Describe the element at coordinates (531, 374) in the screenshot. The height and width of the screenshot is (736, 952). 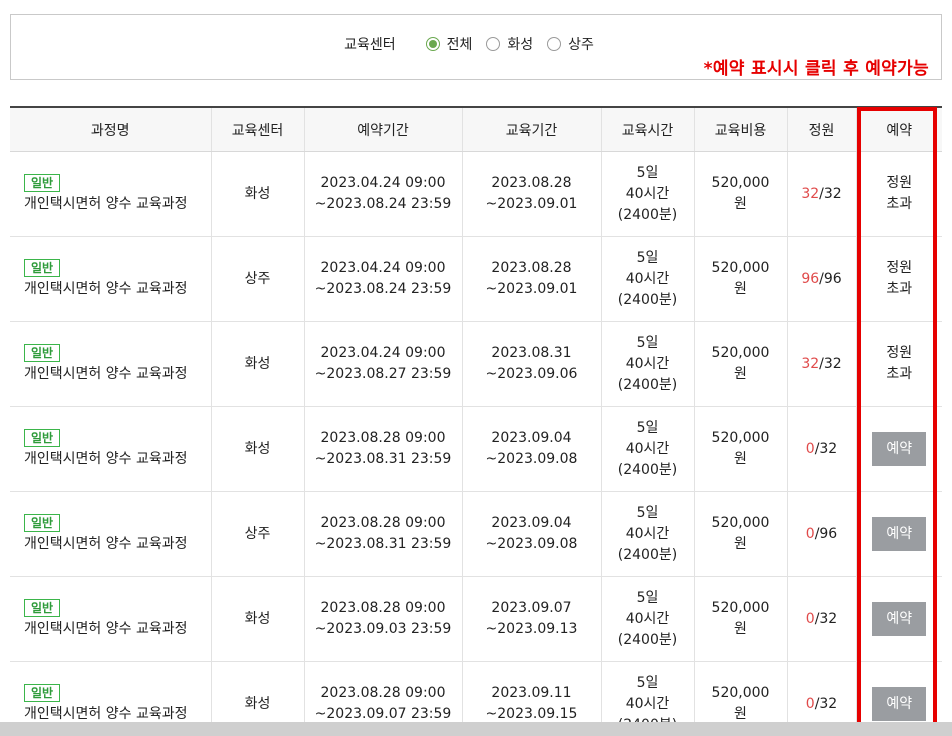
I see `education-end: ~2023.09.06` at that location.